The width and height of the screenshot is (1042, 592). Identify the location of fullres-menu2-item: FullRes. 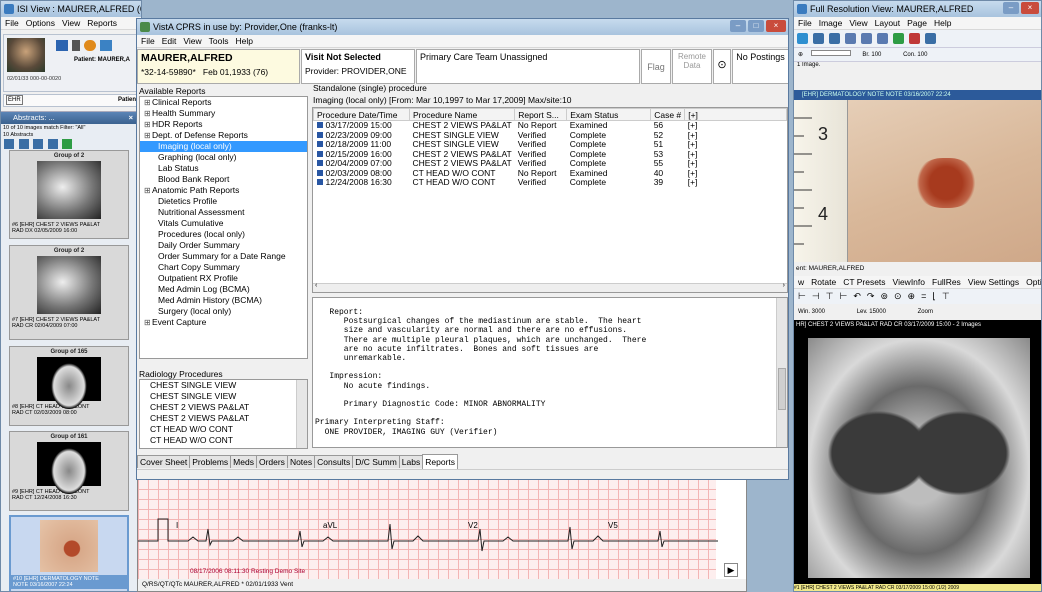
(946, 282).